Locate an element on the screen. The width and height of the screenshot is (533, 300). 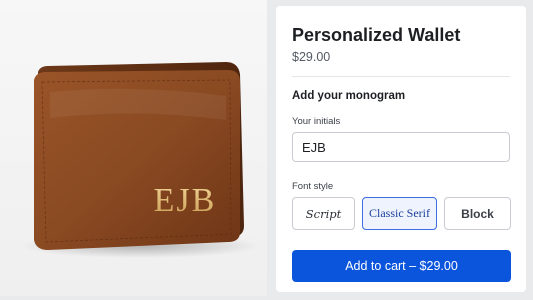
divider is located at coordinates (401, 76).